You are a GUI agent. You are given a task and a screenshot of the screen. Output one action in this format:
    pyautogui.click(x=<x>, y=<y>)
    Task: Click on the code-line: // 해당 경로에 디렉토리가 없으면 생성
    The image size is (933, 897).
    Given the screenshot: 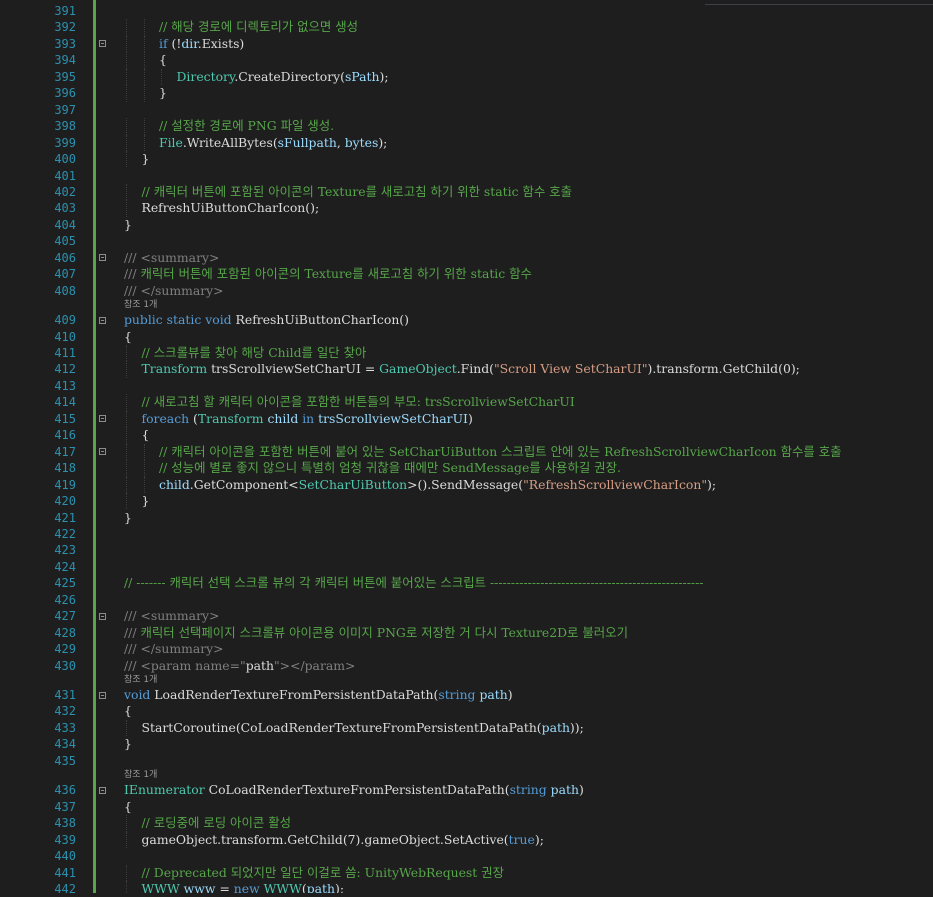 What is the action you would take?
    pyautogui.click(x=258, y=27)
    